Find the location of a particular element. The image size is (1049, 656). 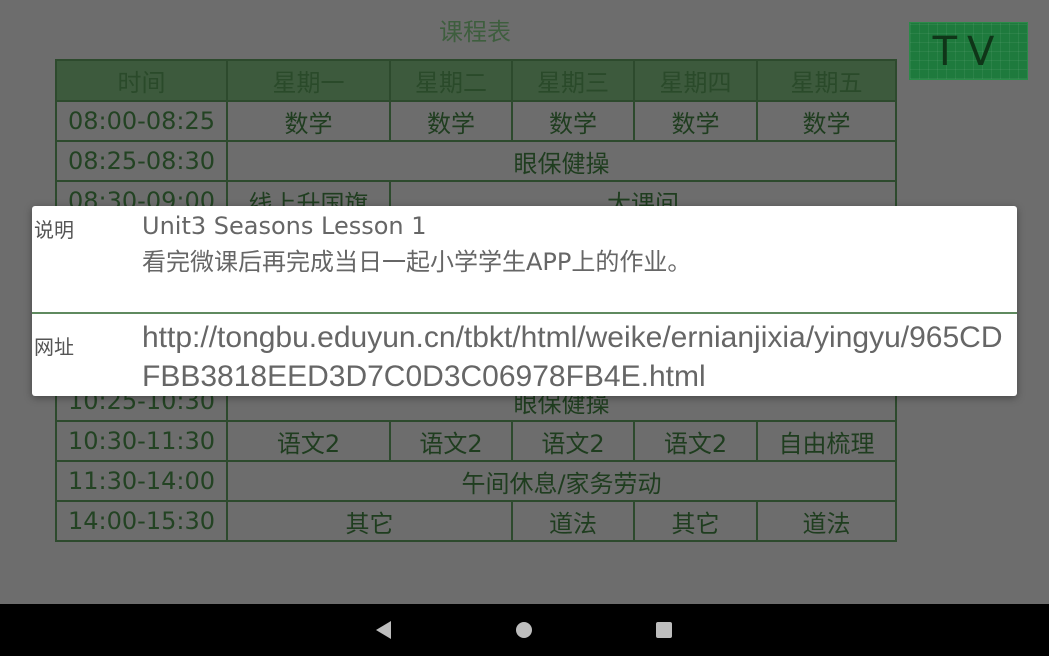

tv-button: TV is located at coordinates (968, 51).